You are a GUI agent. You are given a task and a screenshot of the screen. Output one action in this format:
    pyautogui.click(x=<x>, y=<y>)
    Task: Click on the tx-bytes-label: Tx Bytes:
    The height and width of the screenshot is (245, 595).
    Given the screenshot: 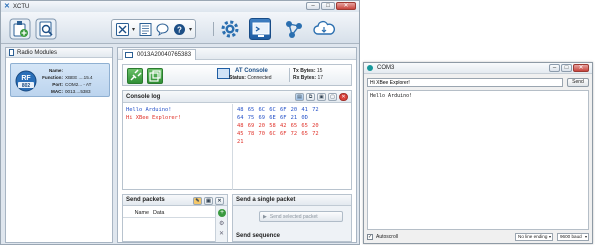 What is the action you would take?
    pyautogui.click(x=304, y=71)
    